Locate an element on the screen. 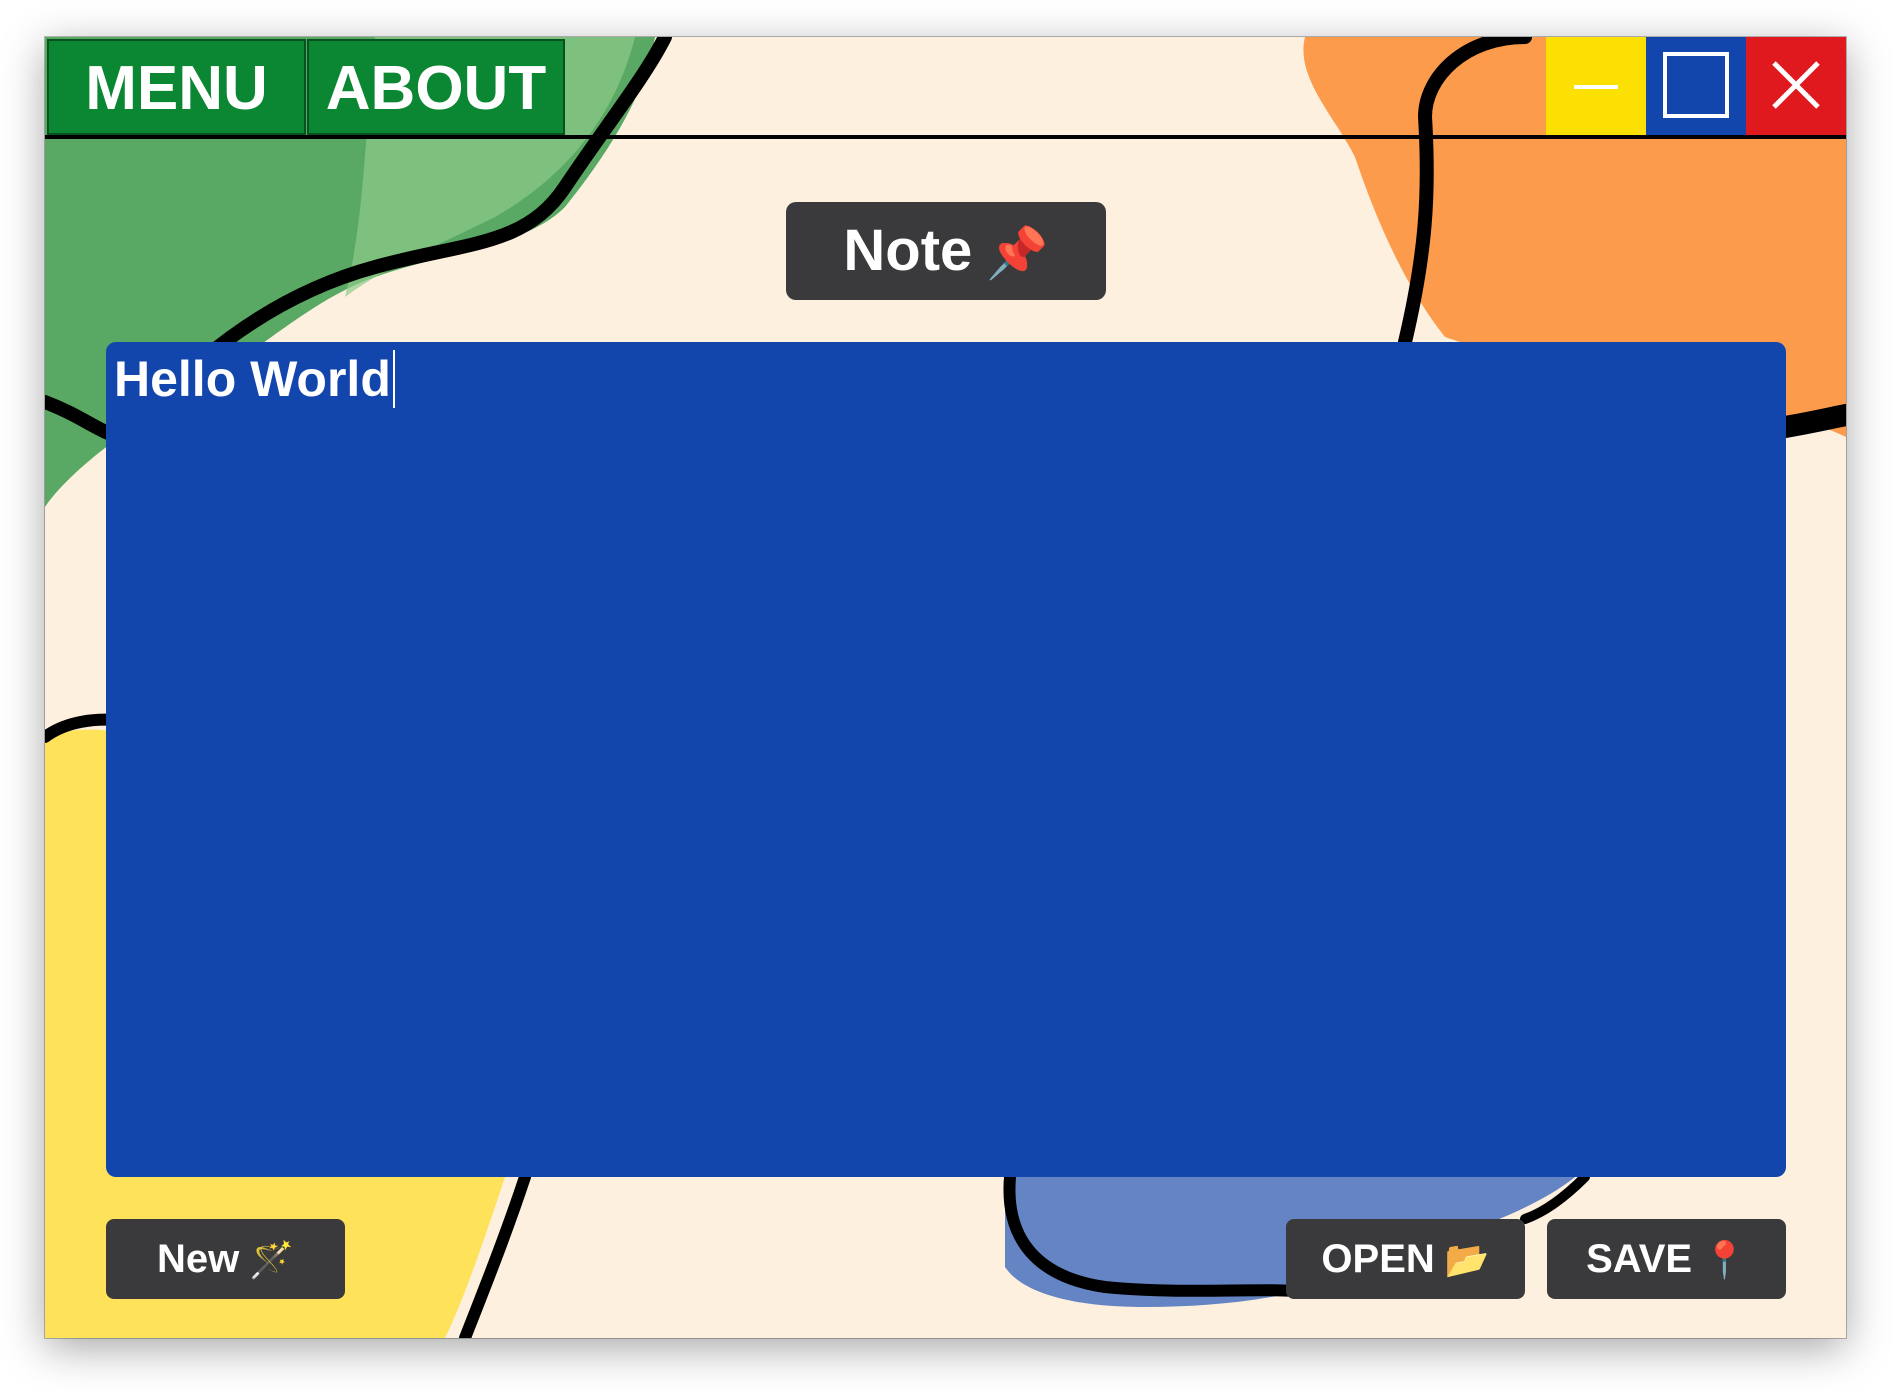 This screenshot has height=1392, width=1892. maximize-icon is located at coordinates (1696, 85).